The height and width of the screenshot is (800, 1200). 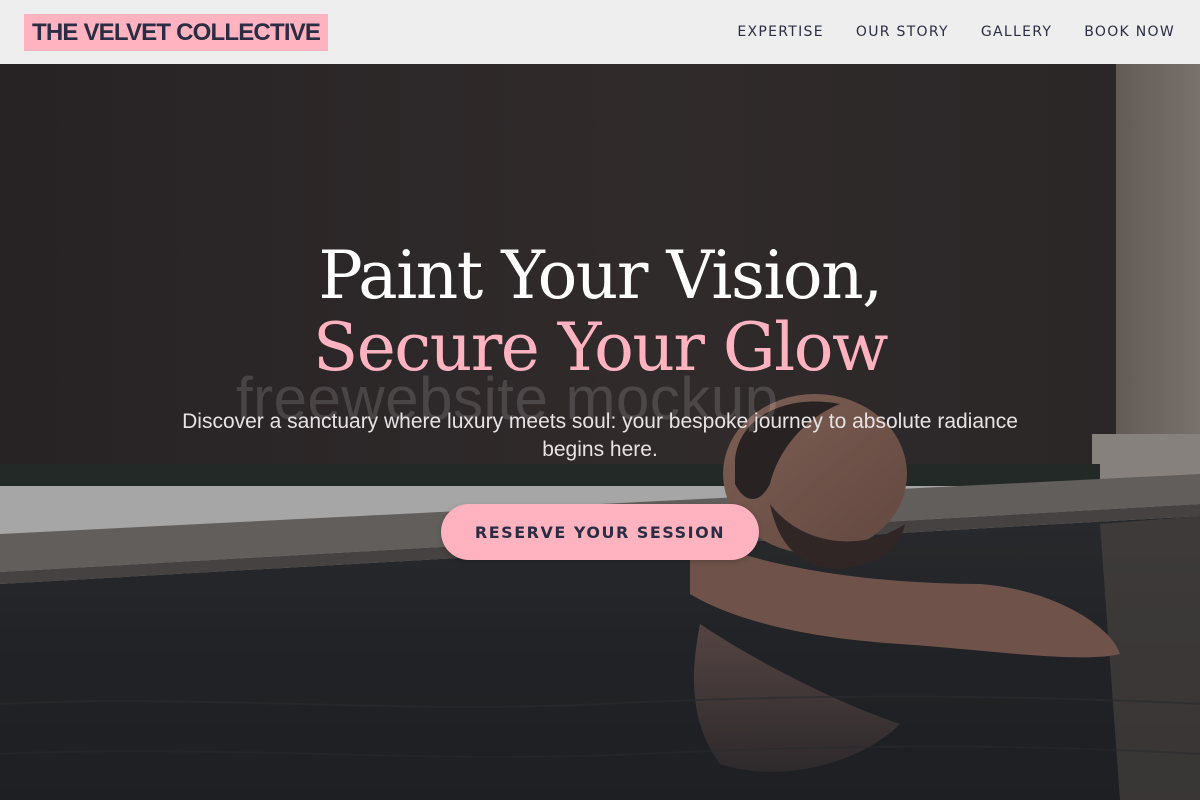 What do you see at coordinates (601, 347) in the screenshot?
I see `headline-line-2: Secure Your Glow` at bounding box center [601, 347].